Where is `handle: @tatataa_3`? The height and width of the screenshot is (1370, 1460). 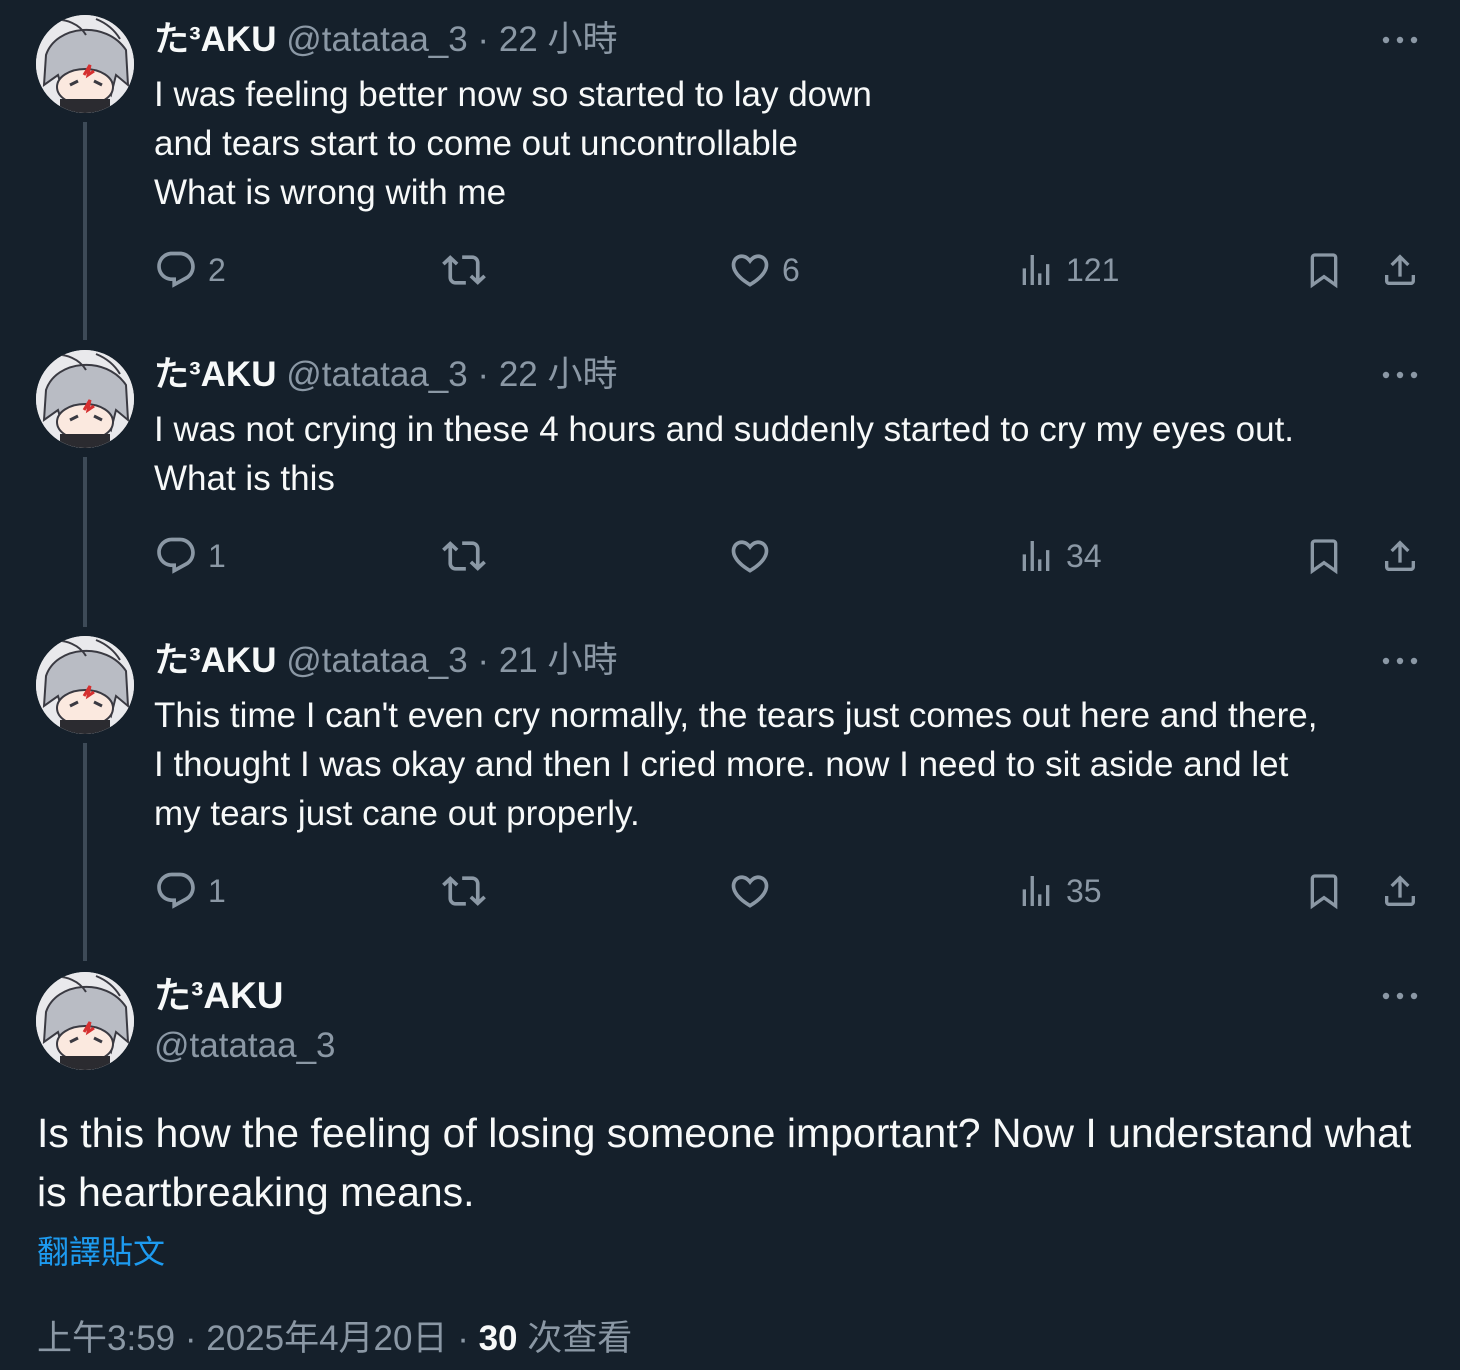 handle: @tatataa_3 is located at coordinates (245, 1046).